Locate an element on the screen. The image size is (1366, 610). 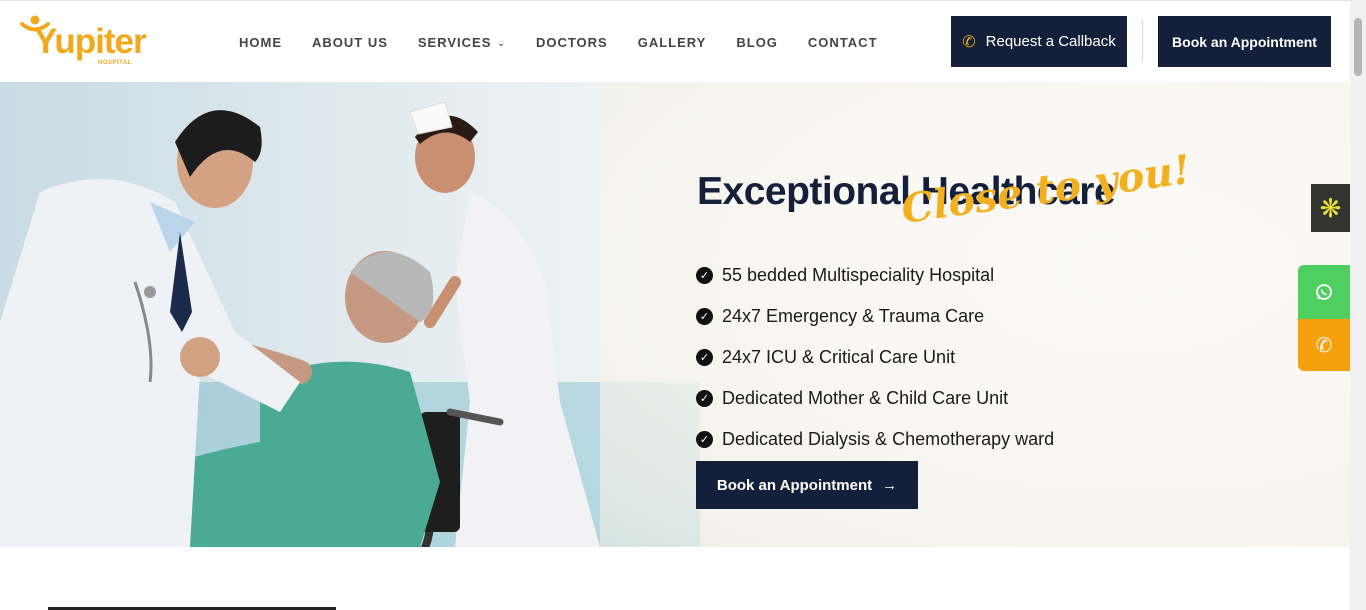
book-appointment-hero-label: Book an Appointment is located at coordinates (794, 485).